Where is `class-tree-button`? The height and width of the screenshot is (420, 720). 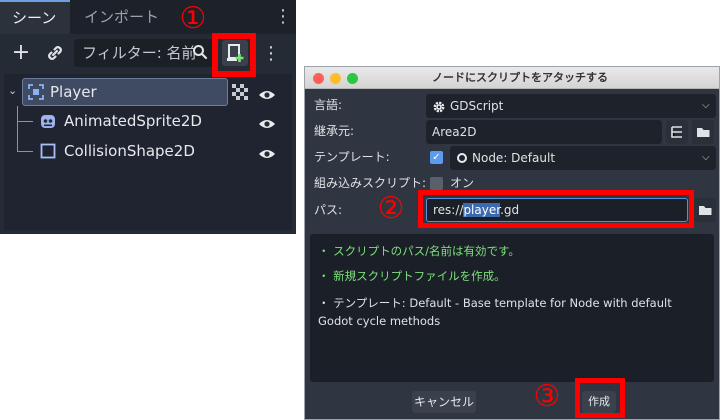 class-tree-button is located at coordinates (677, 132).